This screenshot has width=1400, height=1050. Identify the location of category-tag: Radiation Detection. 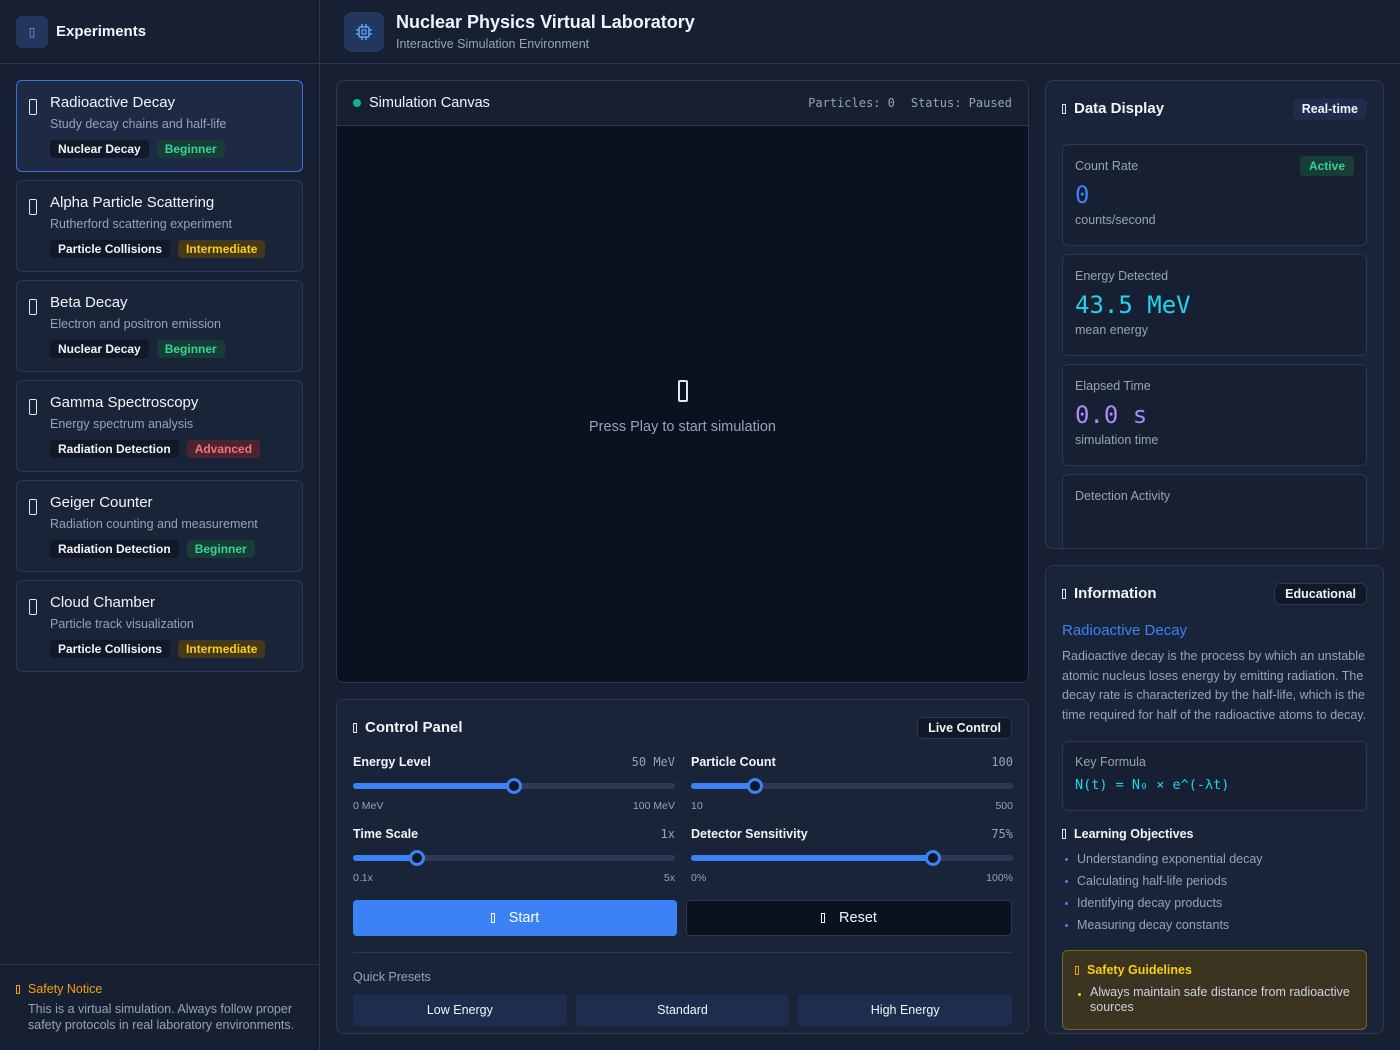
(114, 549).